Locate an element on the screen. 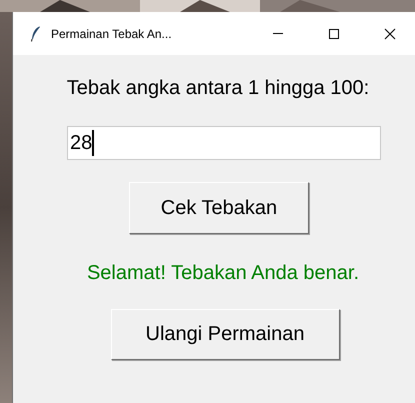 This screenshot has width=415, height=403. feather-icon is located at coordinates (36, 34).